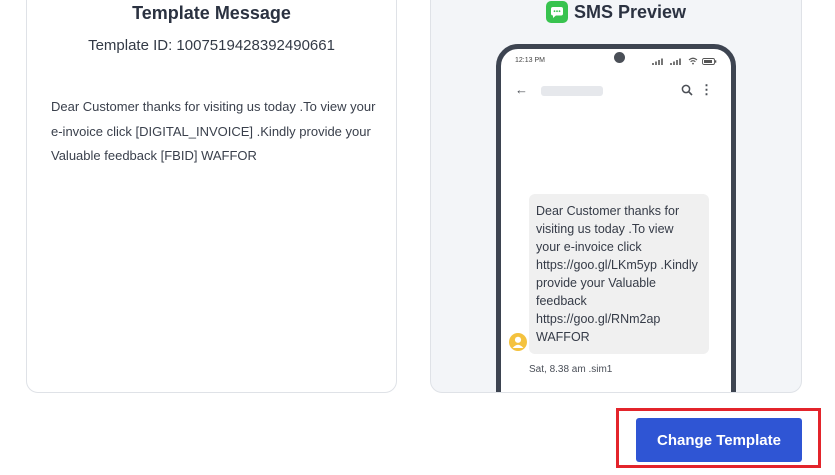  Describe the element at coordinates (630, 11) in the screenshot. I see `sms-preview-title: SMS Preview` at that location.